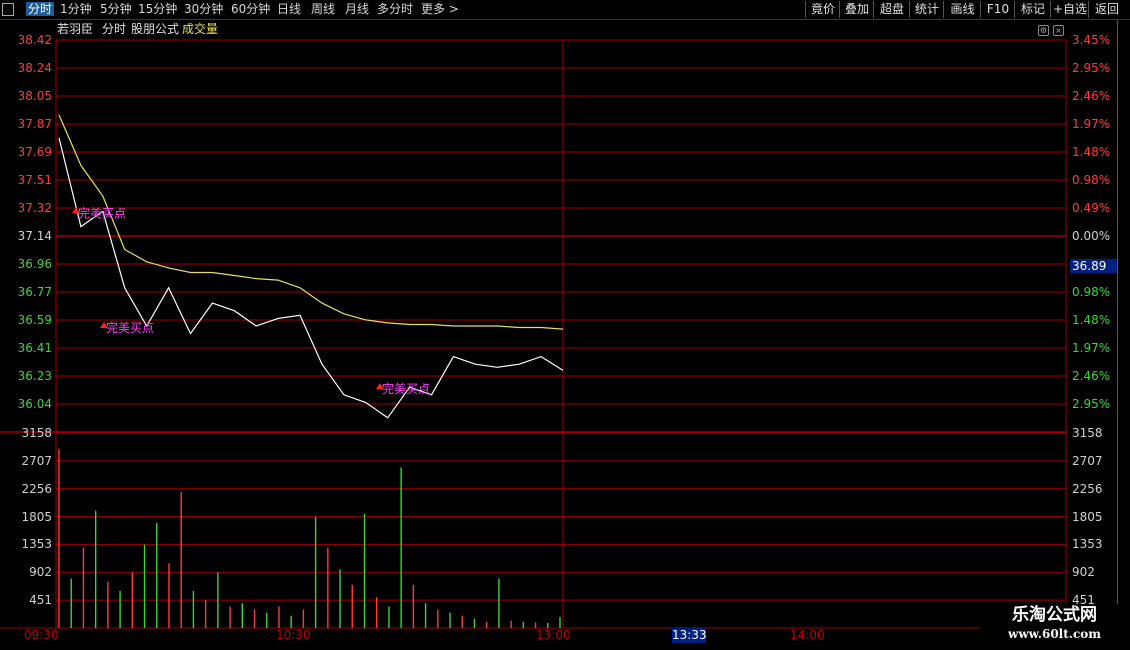  What do you see at coordinates (34, 376) in the screenshot?
I see `price-tick-left: 36.23` at bounding box center [34, 376].